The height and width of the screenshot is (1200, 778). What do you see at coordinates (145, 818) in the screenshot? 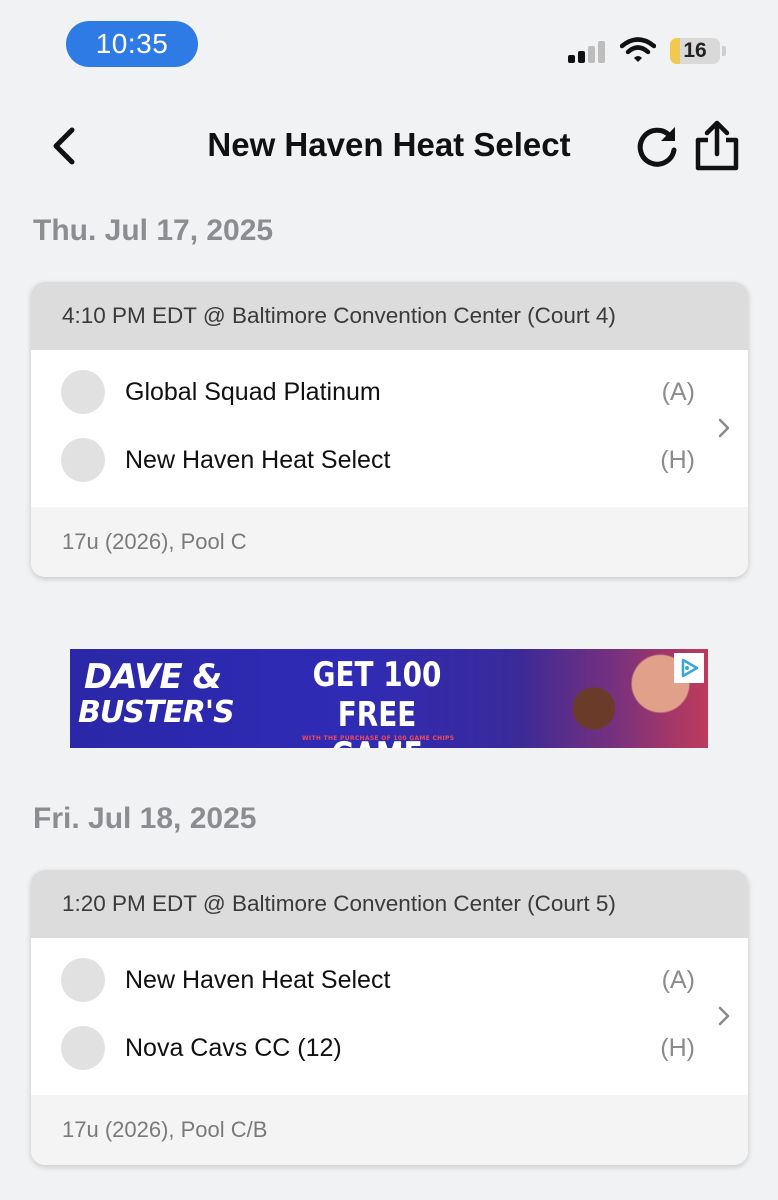
I see `date-header: Fri. Jul 18, 2025` at bounding box center [145, 818].